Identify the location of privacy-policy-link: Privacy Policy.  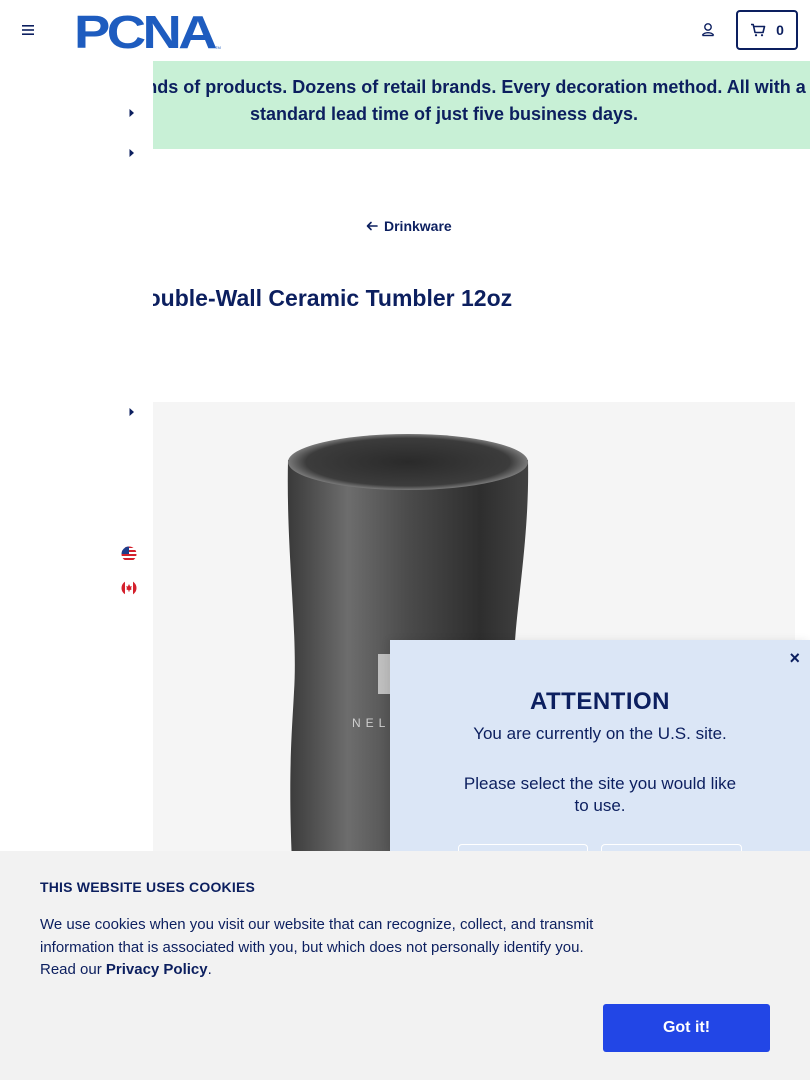
(157, 969).